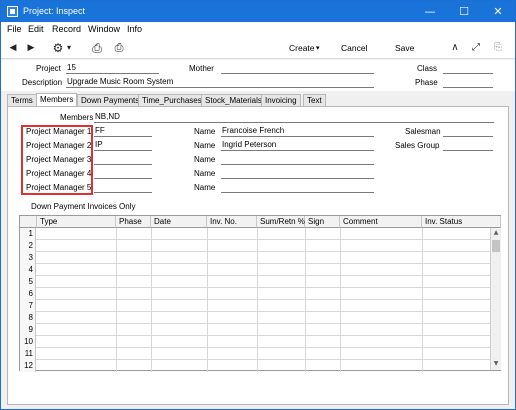 The height and width of the screenshot is (410, 516). What do you see at coordinates (54, 11) in the screenshot?
I see `window-title: Project: Inspect` at bounding box center [54, 11].